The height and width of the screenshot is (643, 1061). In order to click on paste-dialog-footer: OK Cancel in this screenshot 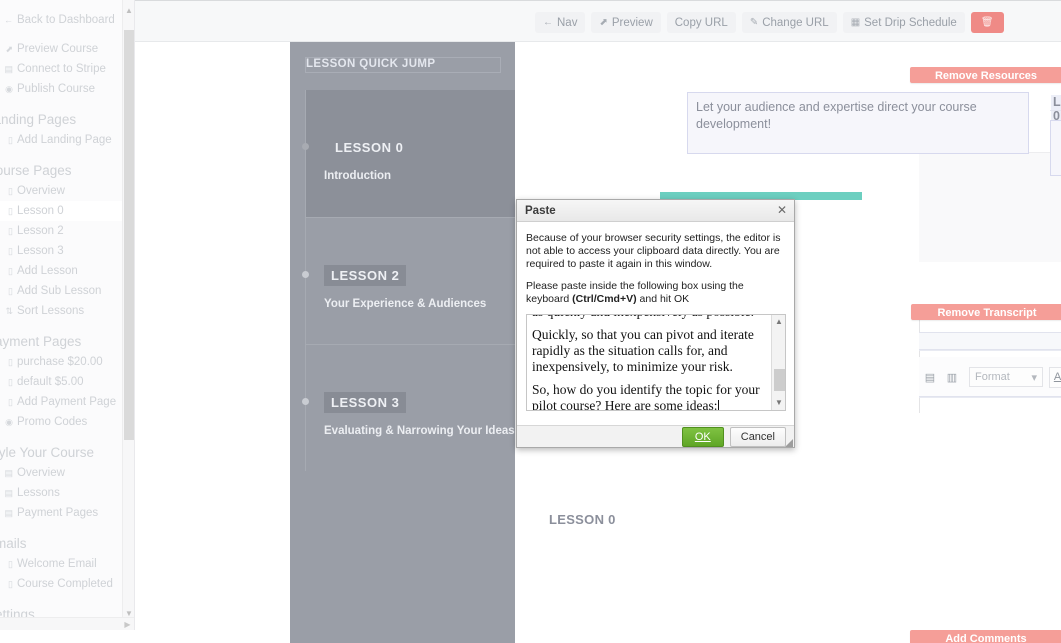, I will do `click(655, 437)`.